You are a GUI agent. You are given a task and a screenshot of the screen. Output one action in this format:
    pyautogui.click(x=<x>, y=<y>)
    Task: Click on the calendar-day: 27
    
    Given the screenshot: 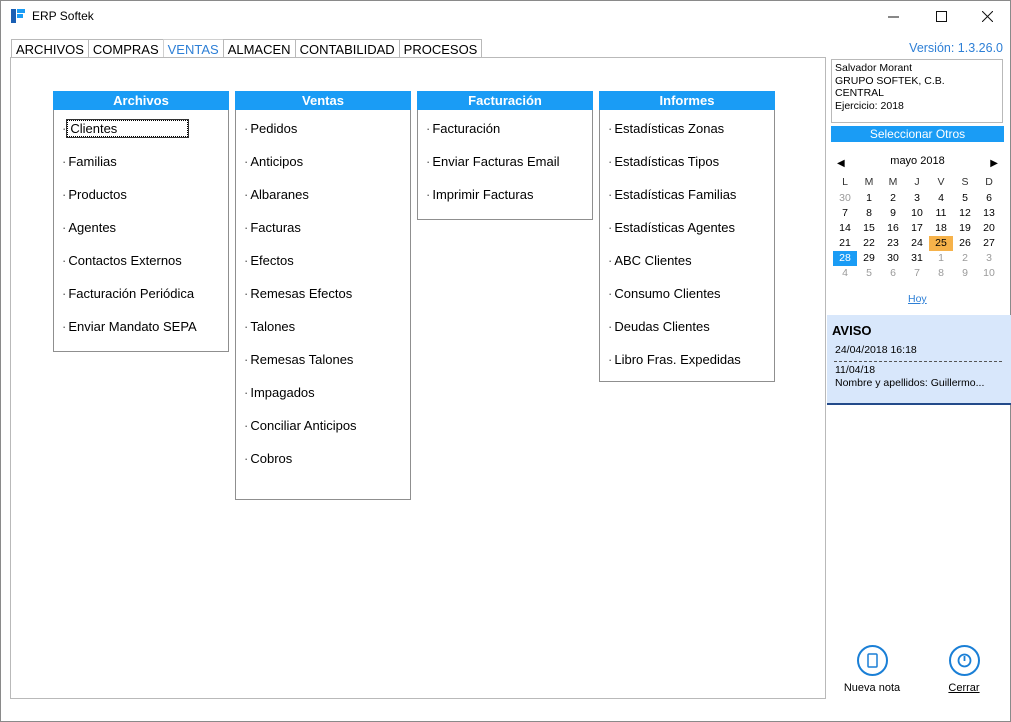 What is the action you would take?
    pyautogui.click(x=989, y=243)
    